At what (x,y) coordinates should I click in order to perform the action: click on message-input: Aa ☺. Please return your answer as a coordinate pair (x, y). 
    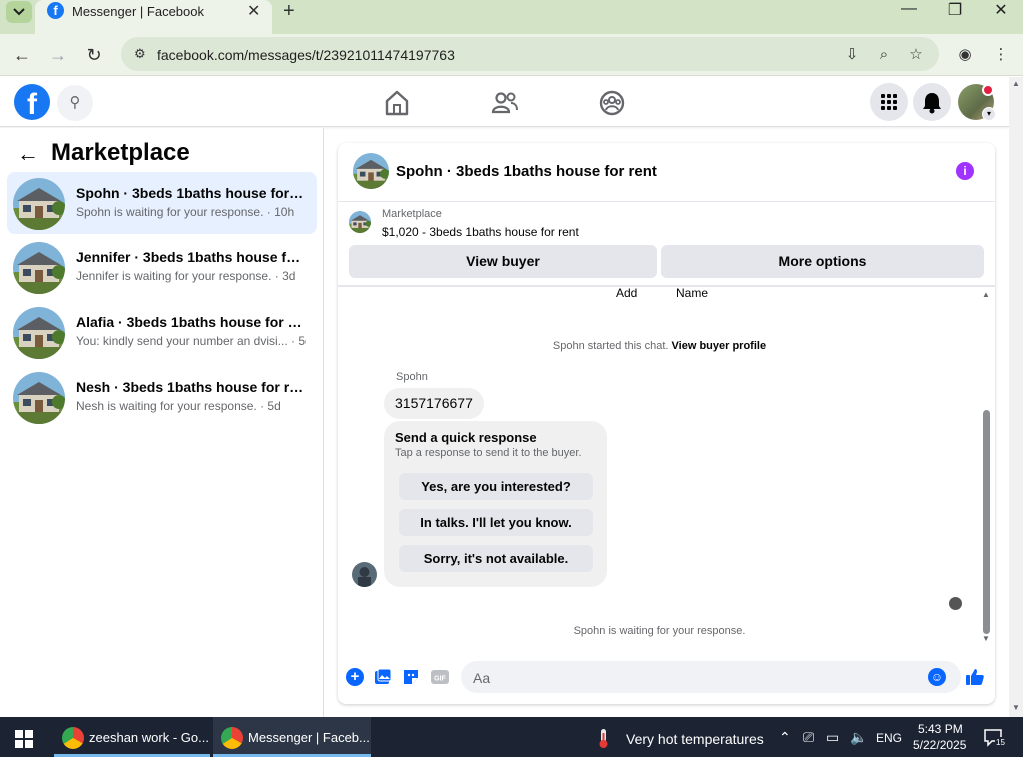
    Looking at the image, I should click on (711, 677).